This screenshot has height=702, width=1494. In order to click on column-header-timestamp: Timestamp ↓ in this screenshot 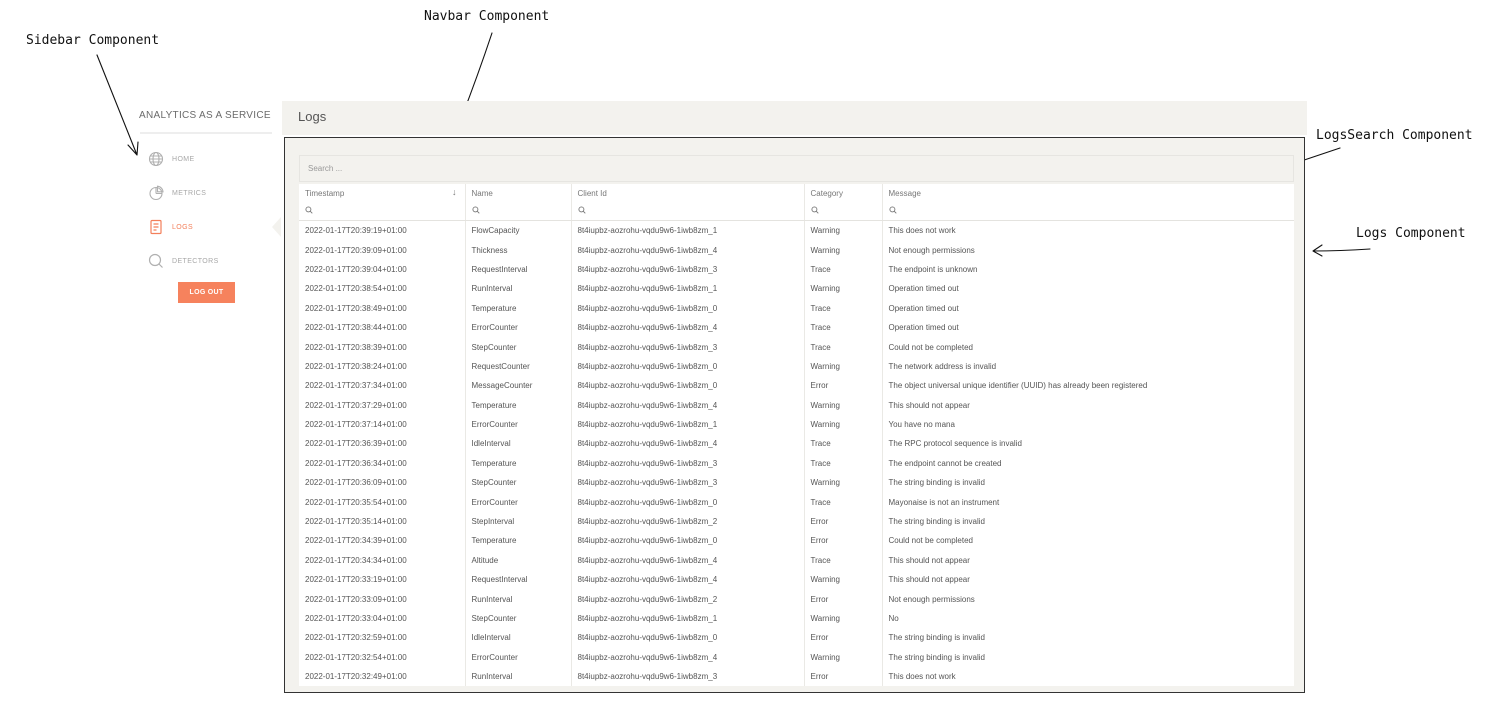, I will do `click(382, 193)`.